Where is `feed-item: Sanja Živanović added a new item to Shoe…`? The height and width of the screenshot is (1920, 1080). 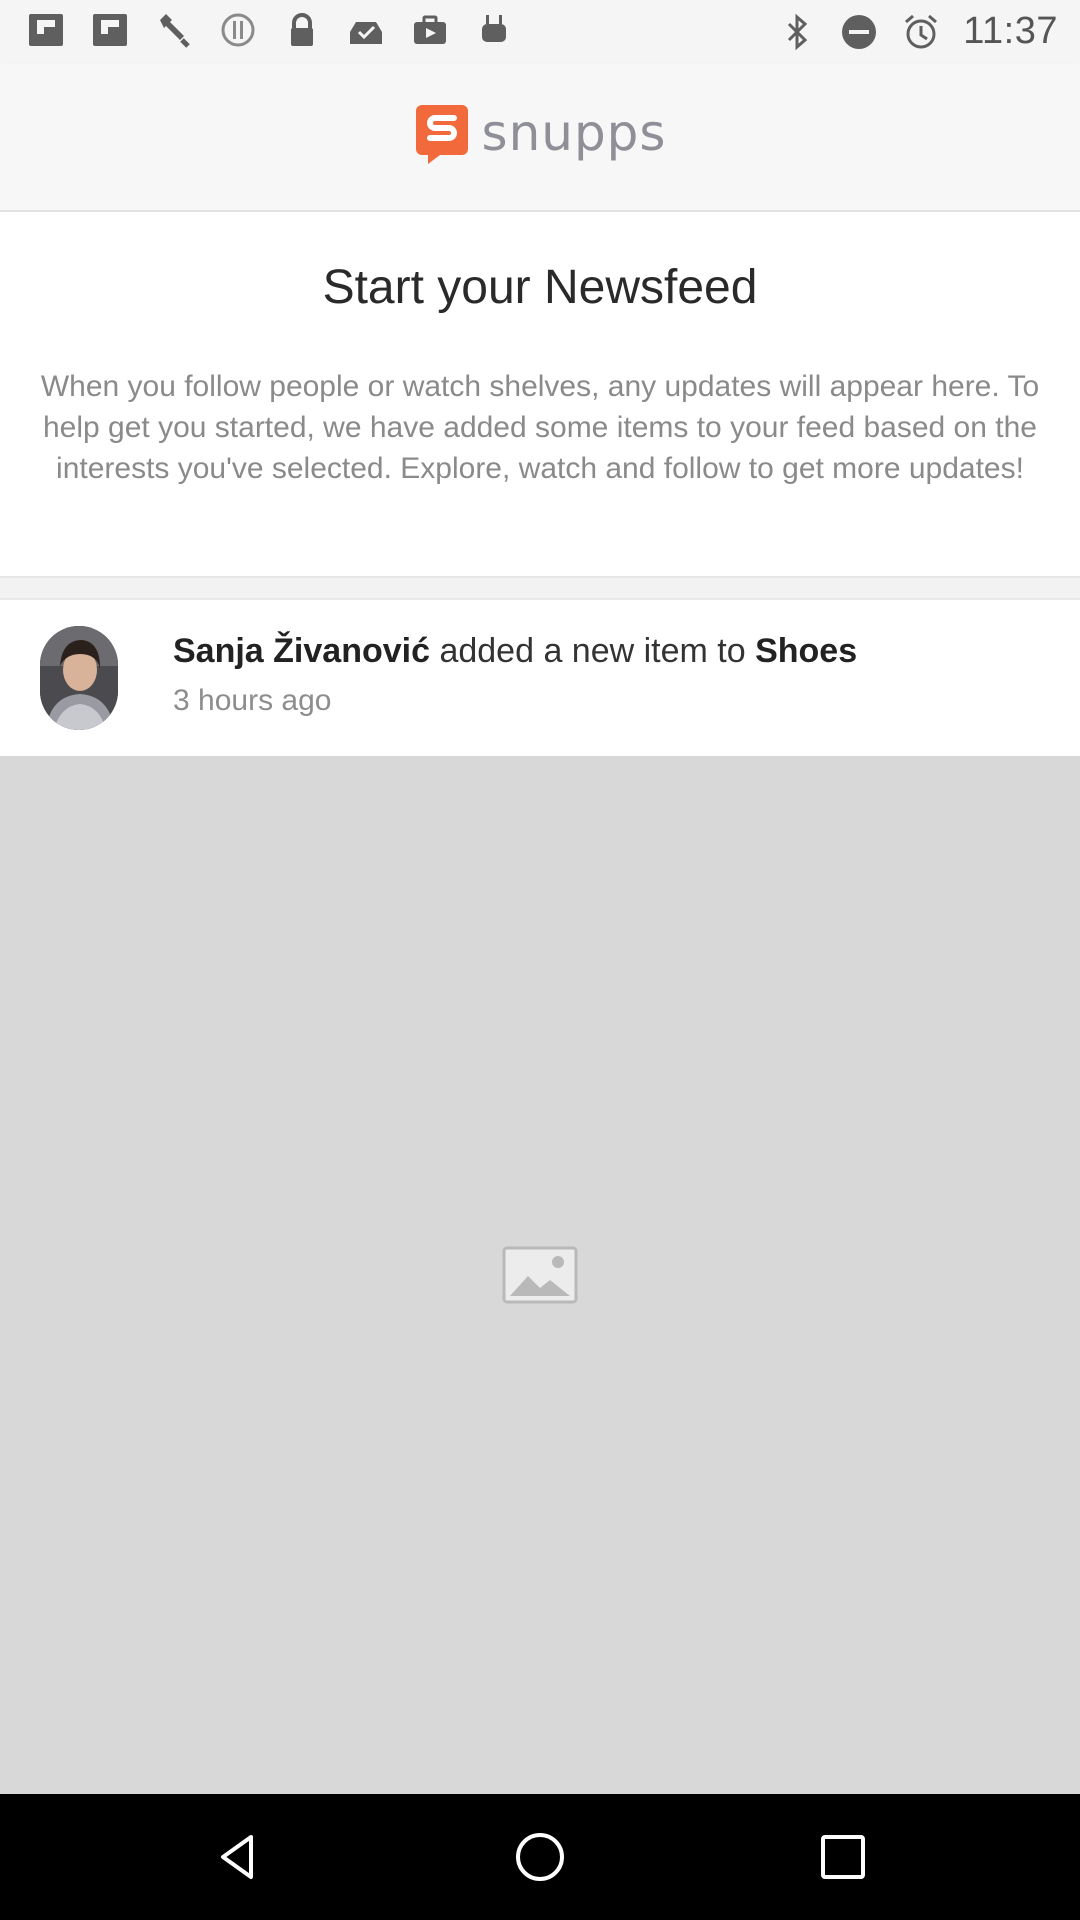
feed-item: Sanja Živanović added a new item to Shoe… is located at coordinates (540, 677).